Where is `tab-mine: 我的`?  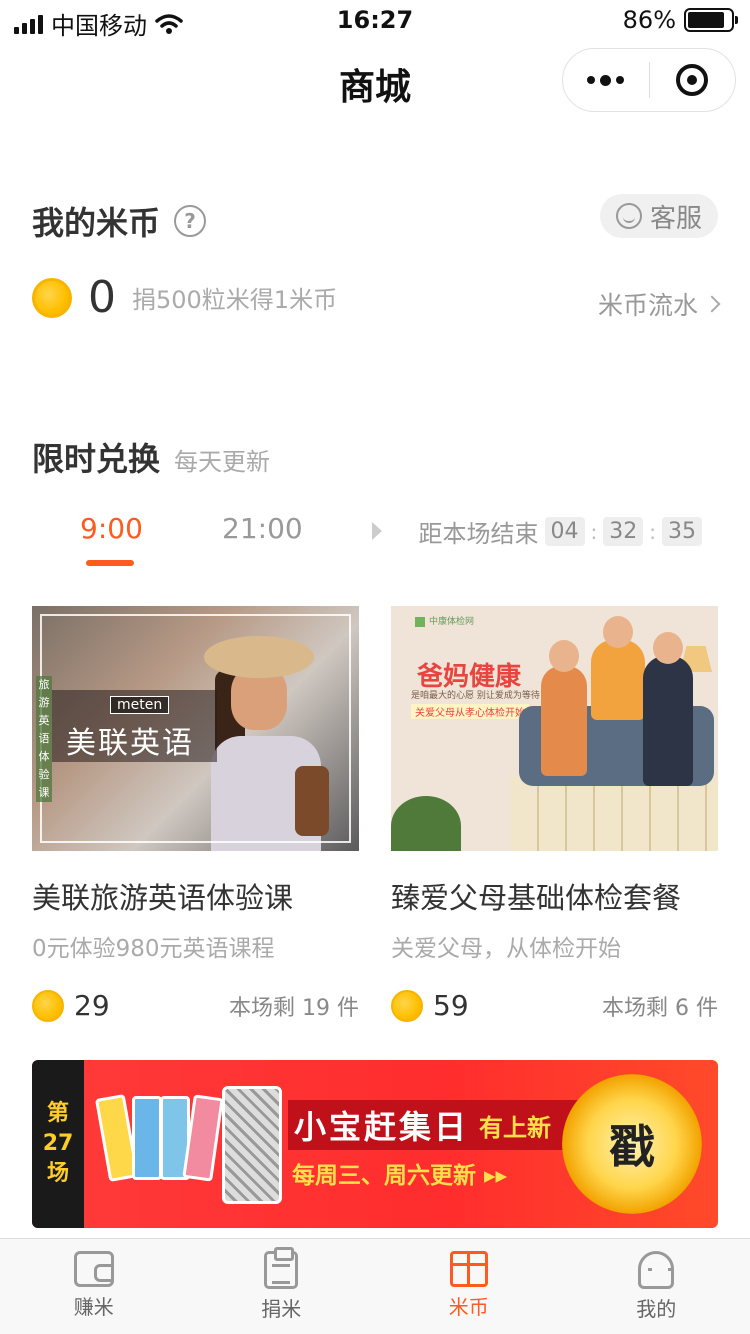
tab-mine: 我的 is located at coordinates (656, 1286).